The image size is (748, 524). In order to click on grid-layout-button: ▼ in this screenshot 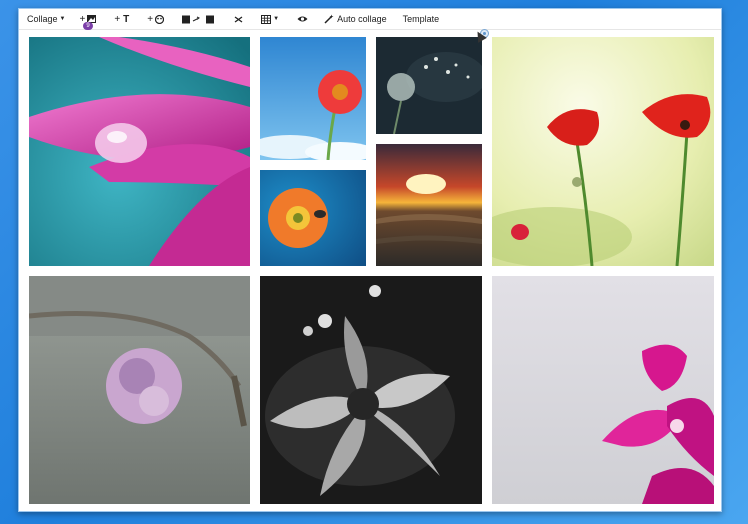, I will do `click(270, 19)`.